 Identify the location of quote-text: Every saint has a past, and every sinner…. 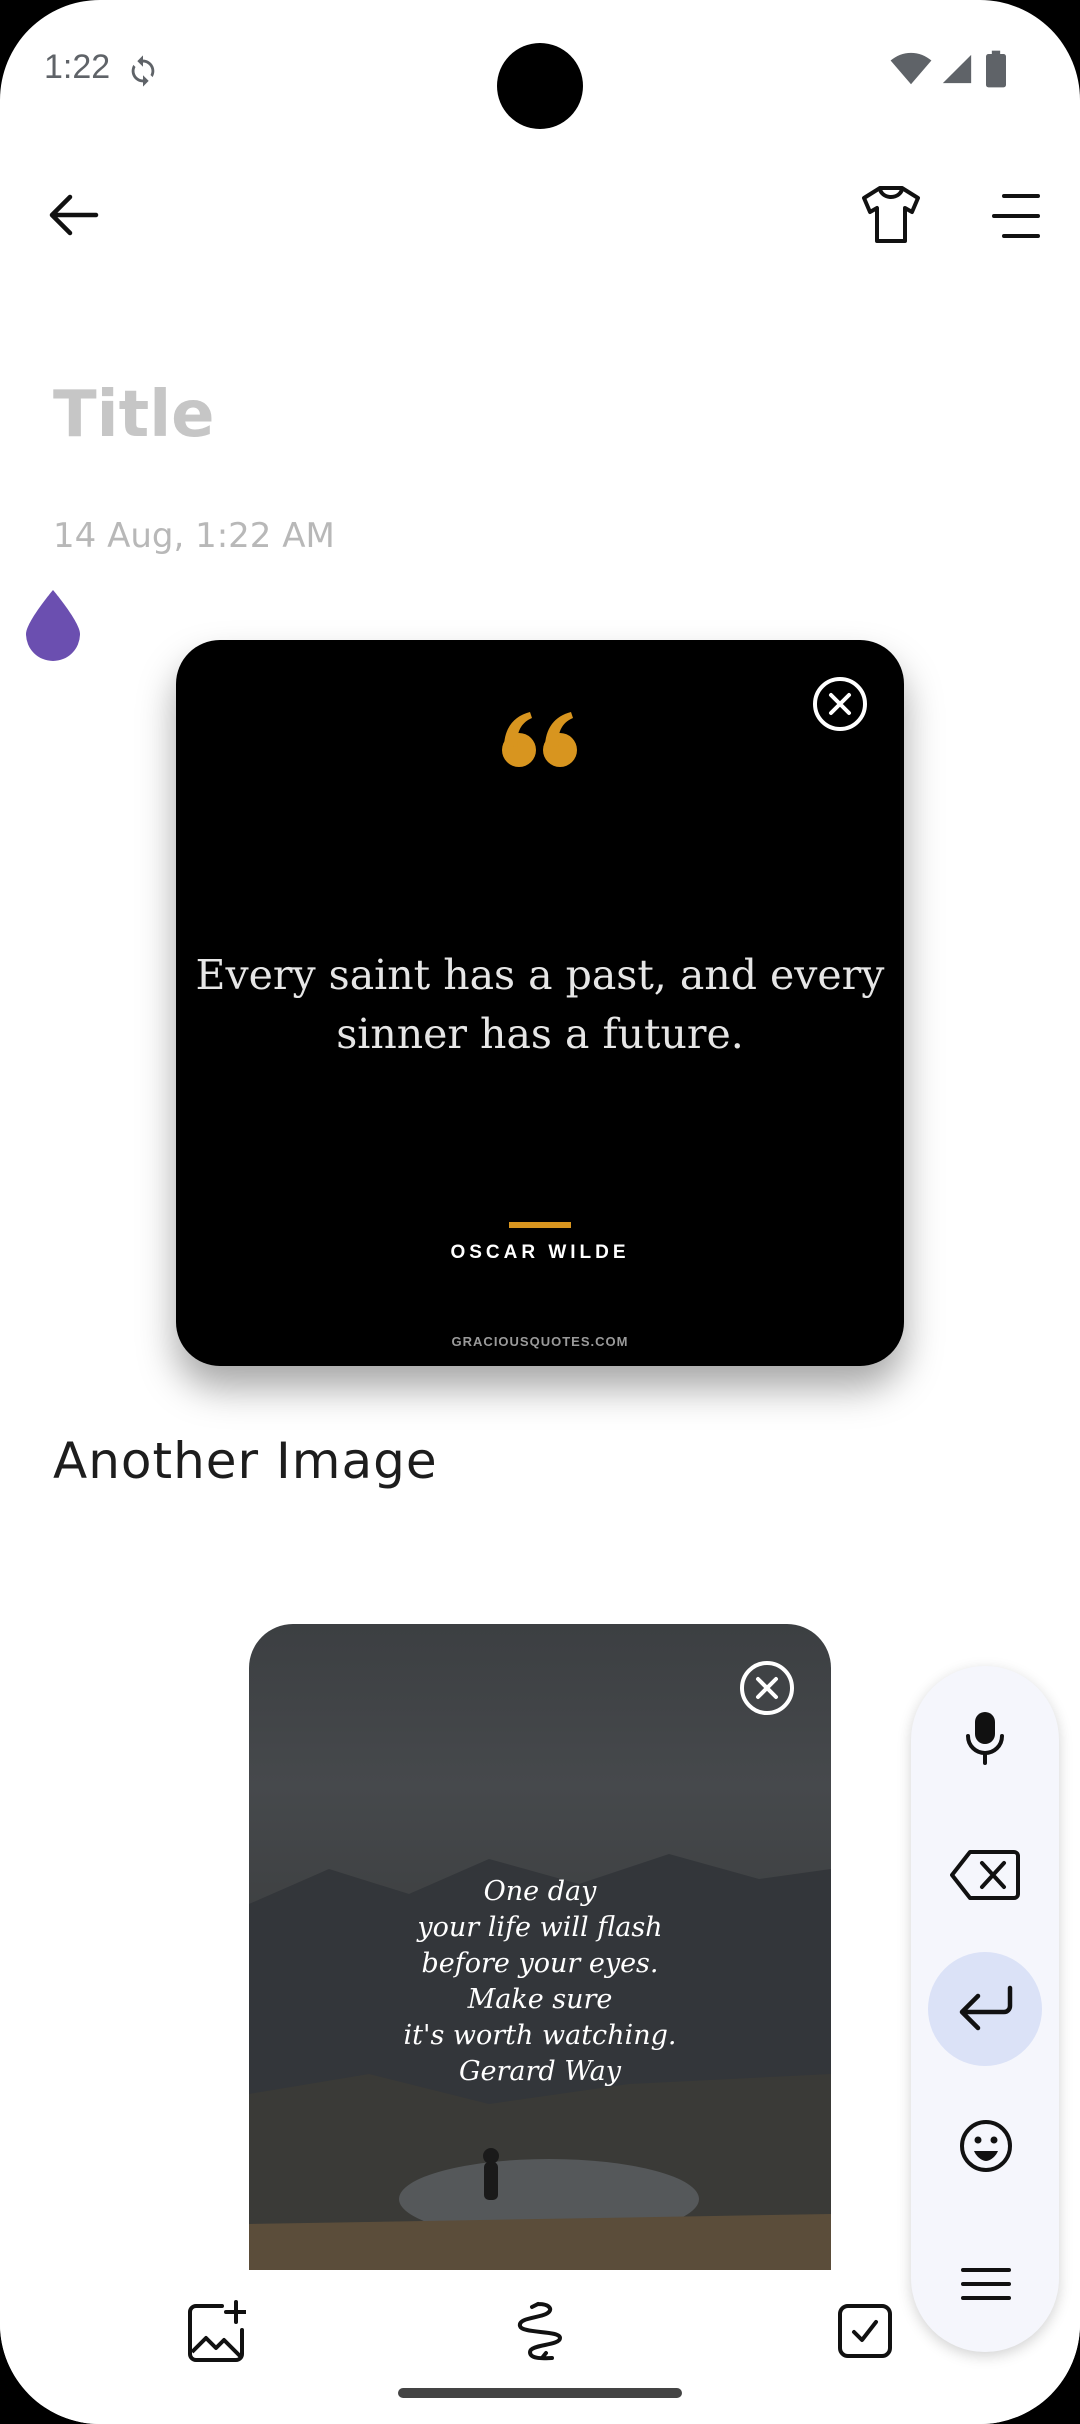
(540, 1004).